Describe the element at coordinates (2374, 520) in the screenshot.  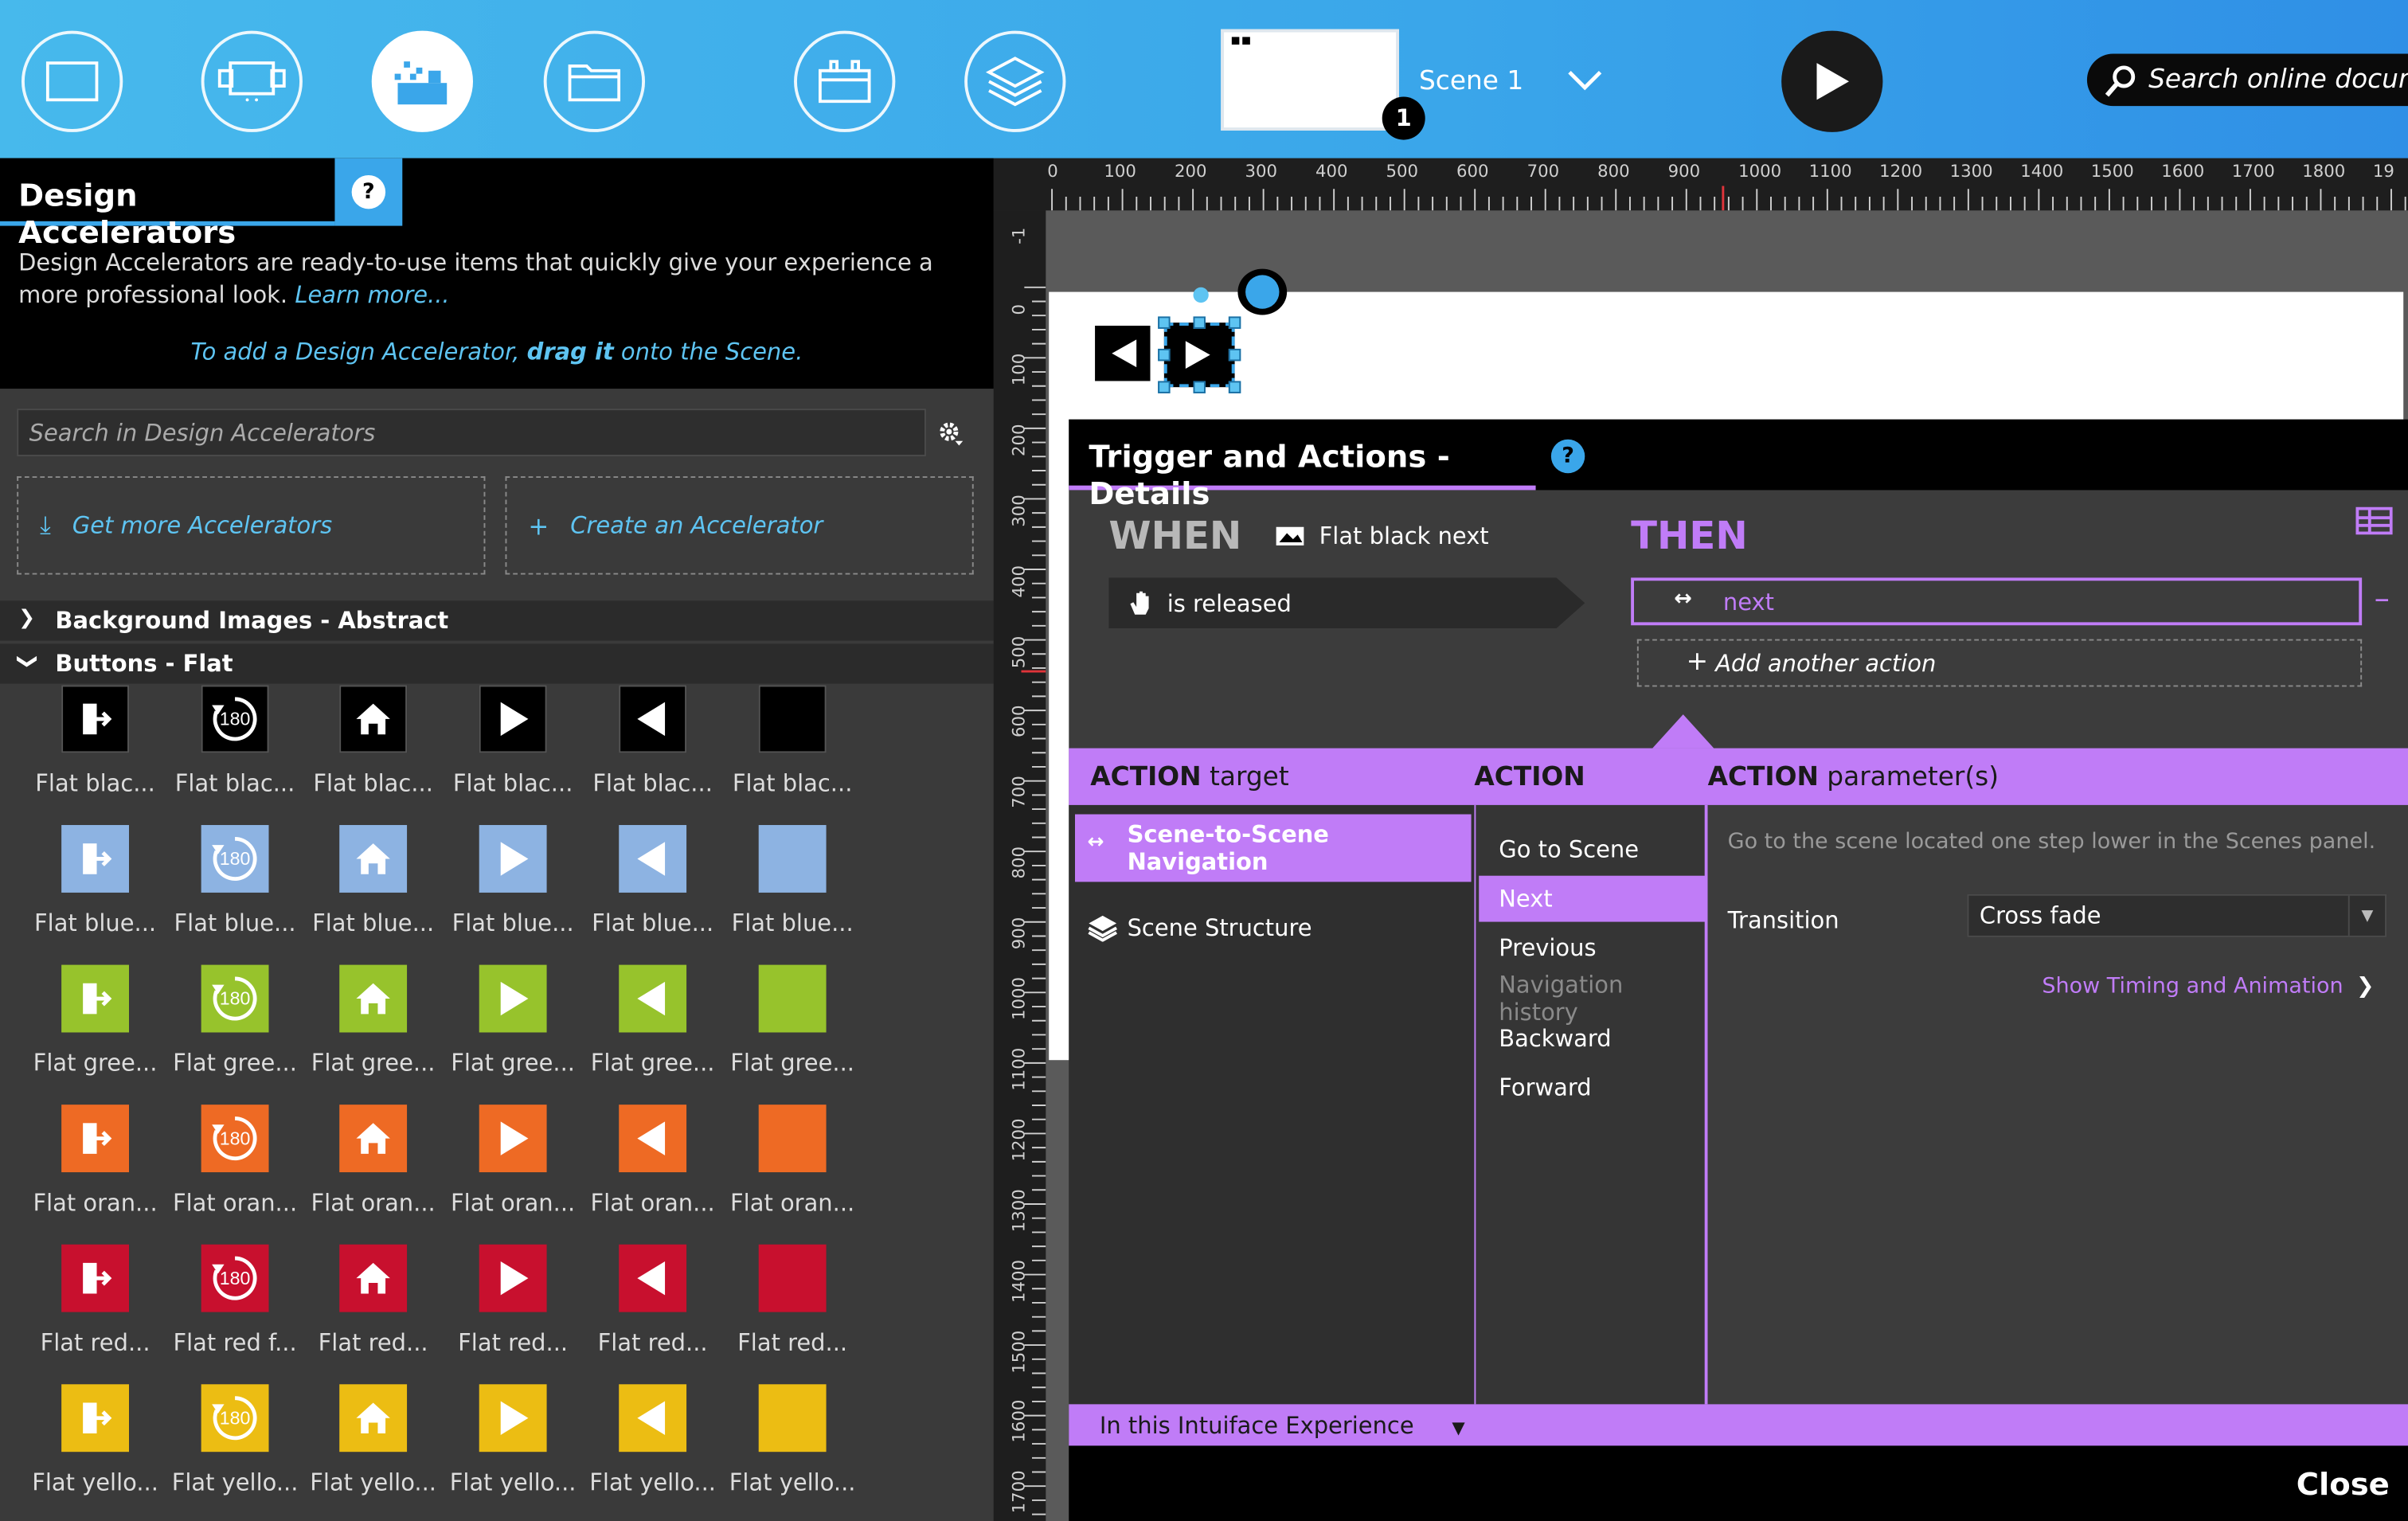
I see `table-icon` at that location.